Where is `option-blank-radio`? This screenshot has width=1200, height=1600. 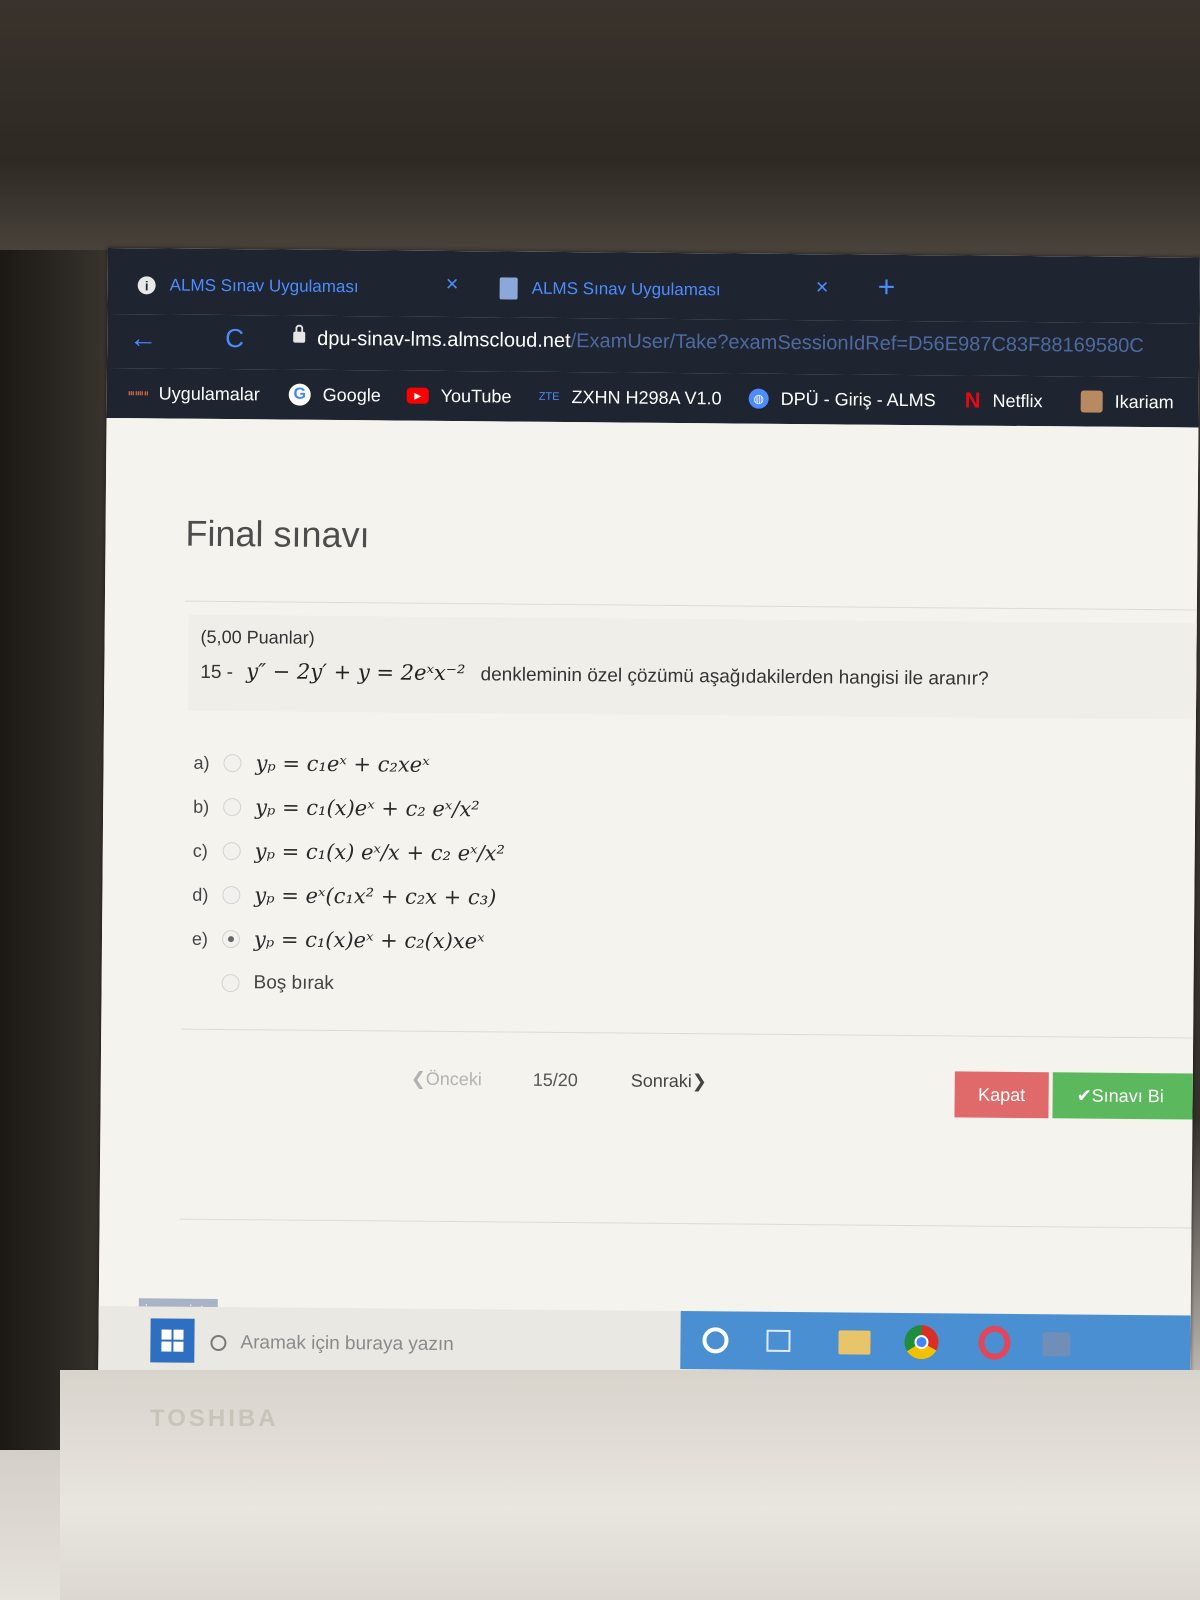
option-blank-radio is located at coordinates (230, 983).